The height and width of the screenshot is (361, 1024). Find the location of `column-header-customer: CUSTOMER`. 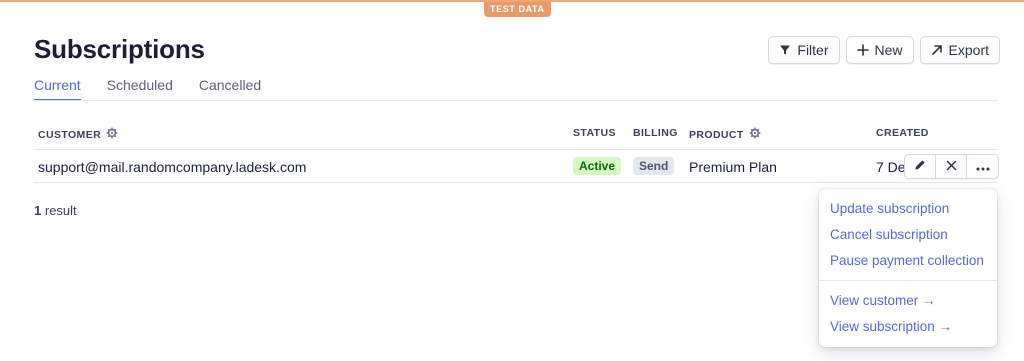

column-header-customer: CUSTOMER is located at coordinates (78, 134).